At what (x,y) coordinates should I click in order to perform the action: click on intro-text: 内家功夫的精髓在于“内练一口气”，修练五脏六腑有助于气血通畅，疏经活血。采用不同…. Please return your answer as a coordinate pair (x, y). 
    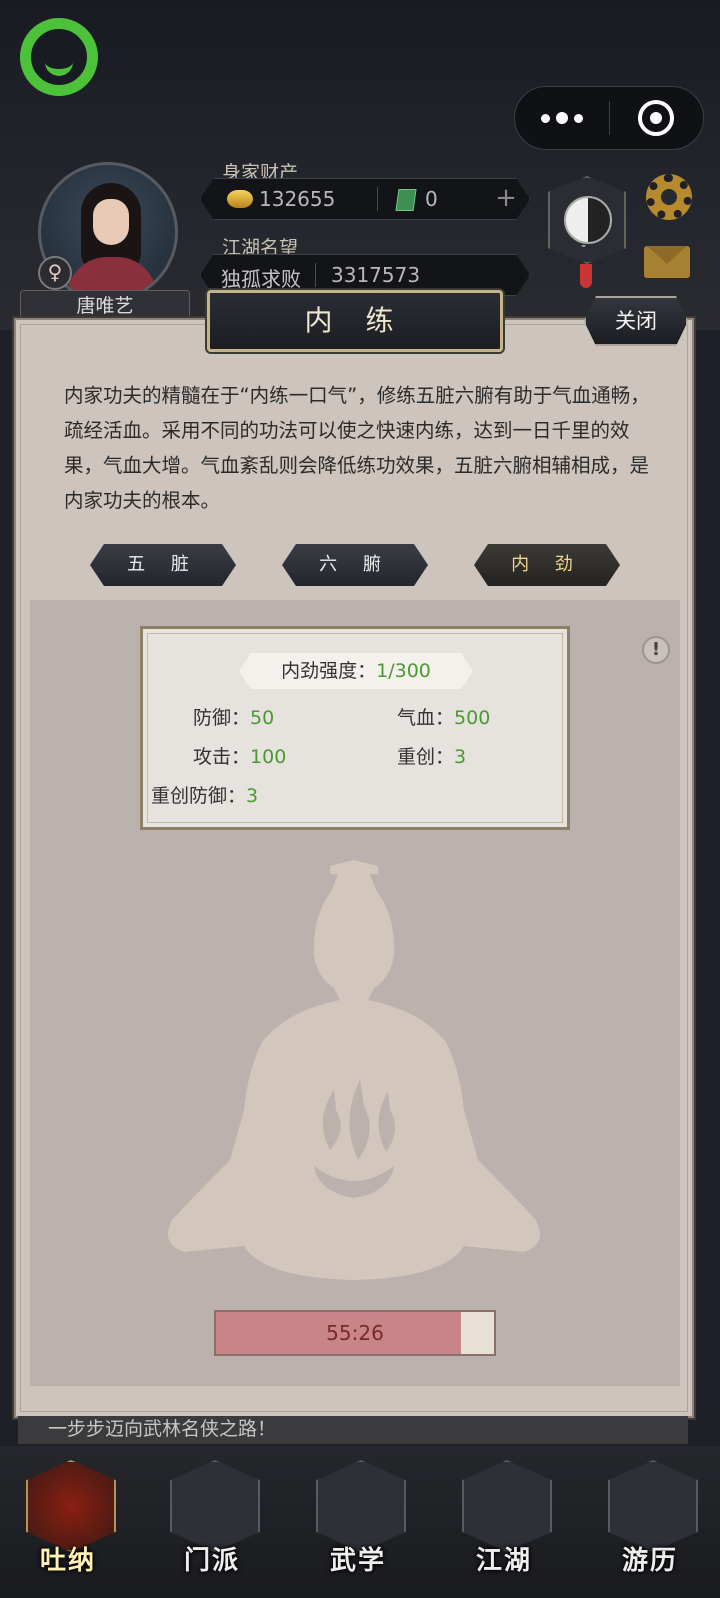
    Looking at the image, I should click on (357, 448).